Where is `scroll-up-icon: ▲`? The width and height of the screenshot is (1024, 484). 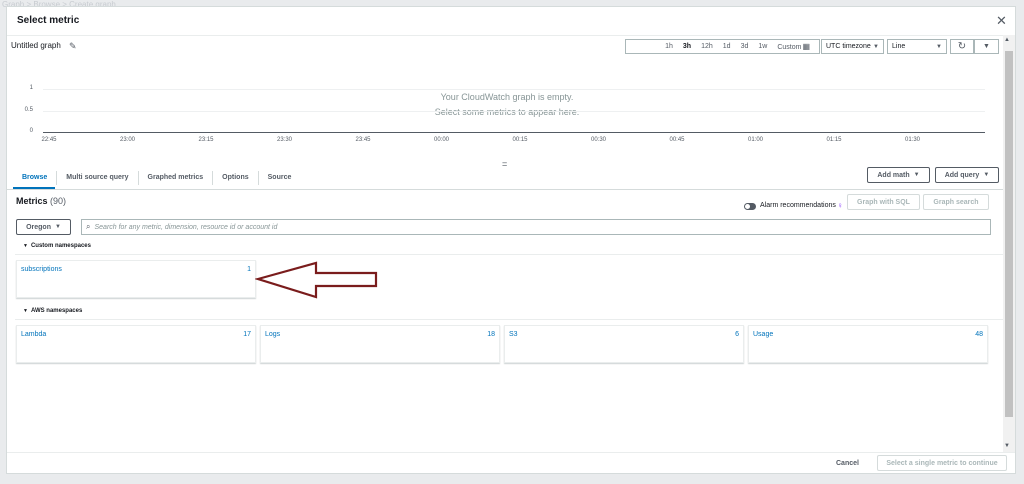 scroll-up-icon: ▲ is located at coordinates (1007, 40).